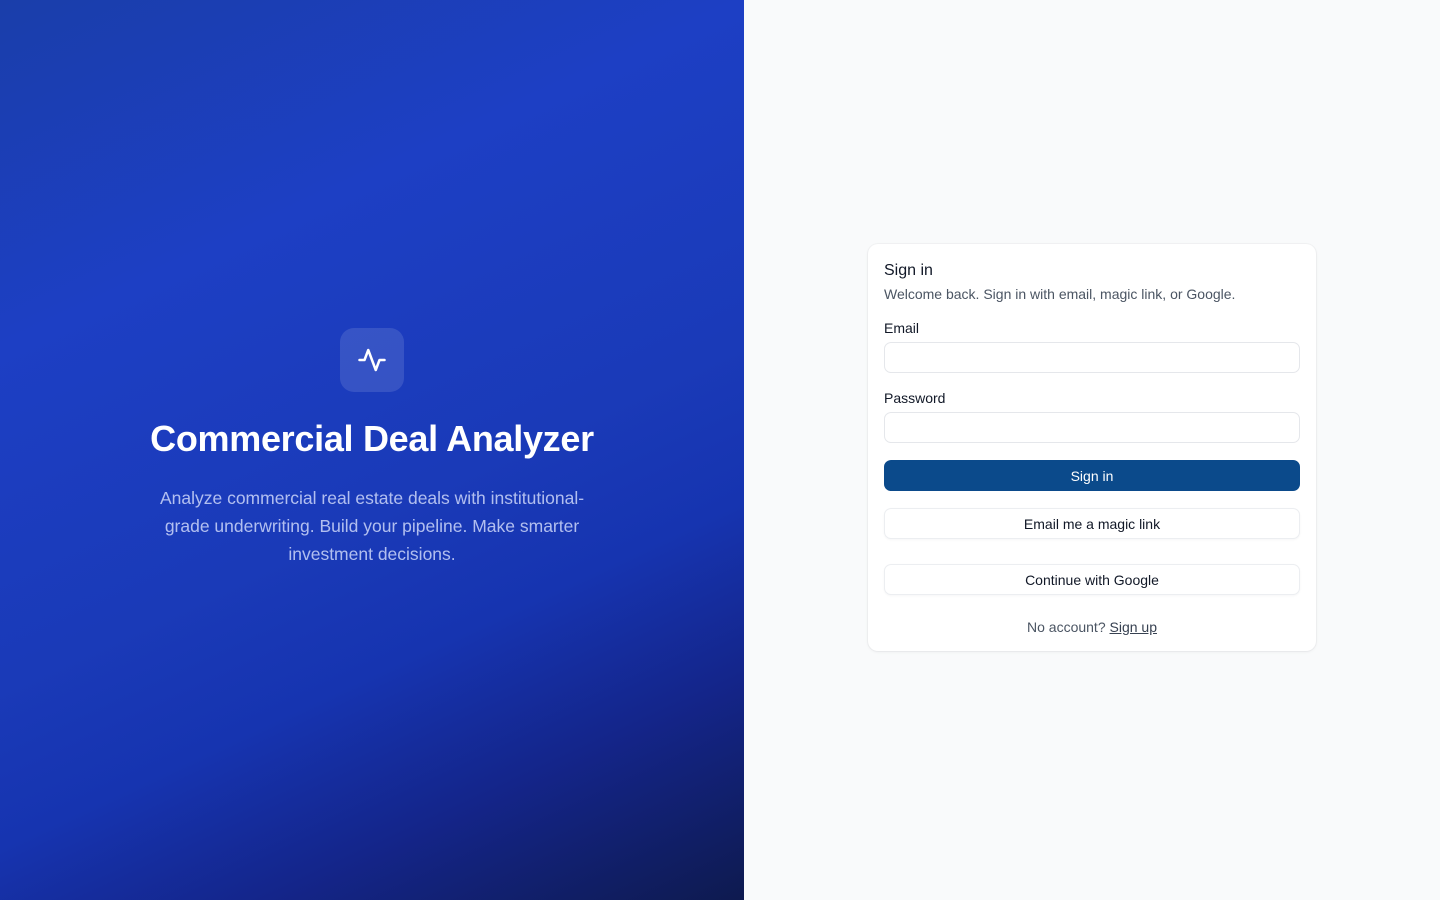  I want to click on email-field-group: Email, so click(1092, 346).